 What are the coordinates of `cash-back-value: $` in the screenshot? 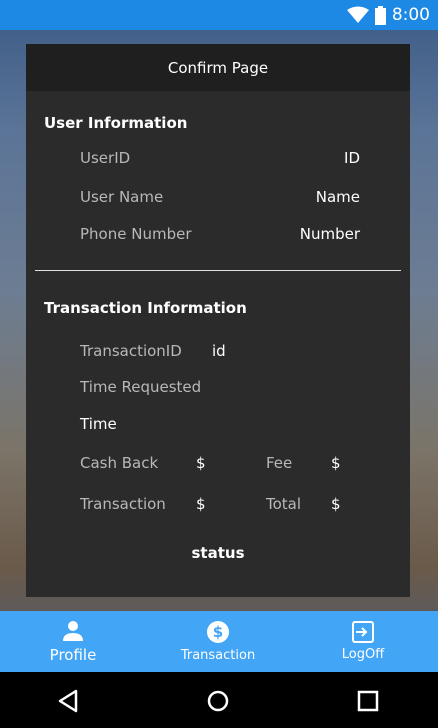 It's located at (201, 463).